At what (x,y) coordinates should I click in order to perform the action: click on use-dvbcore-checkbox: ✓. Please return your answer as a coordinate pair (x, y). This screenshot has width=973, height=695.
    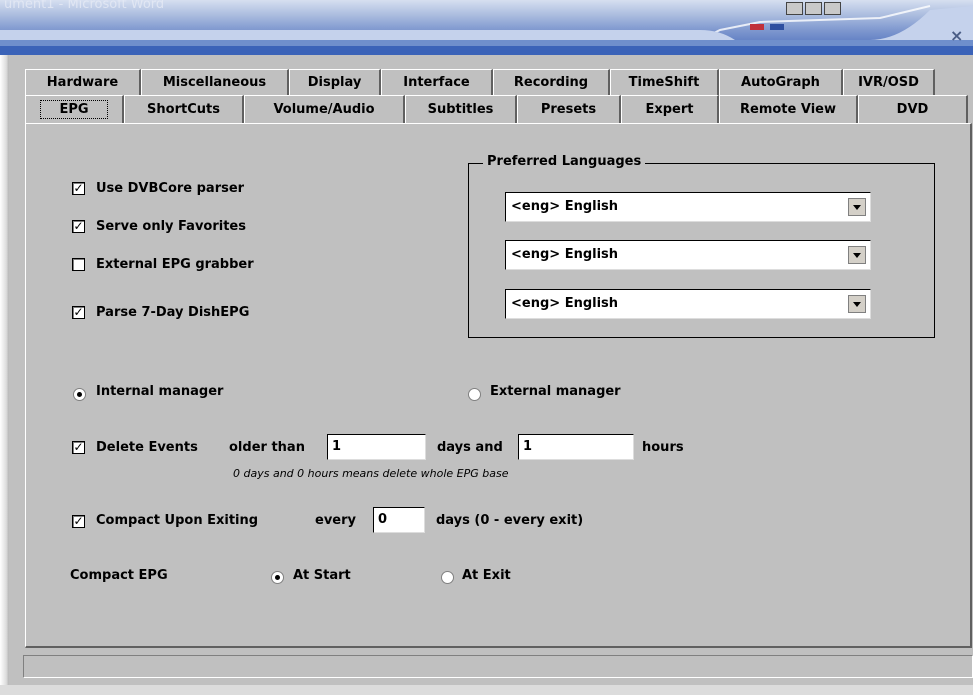
    Looking at the image, I should click on (78, 188).